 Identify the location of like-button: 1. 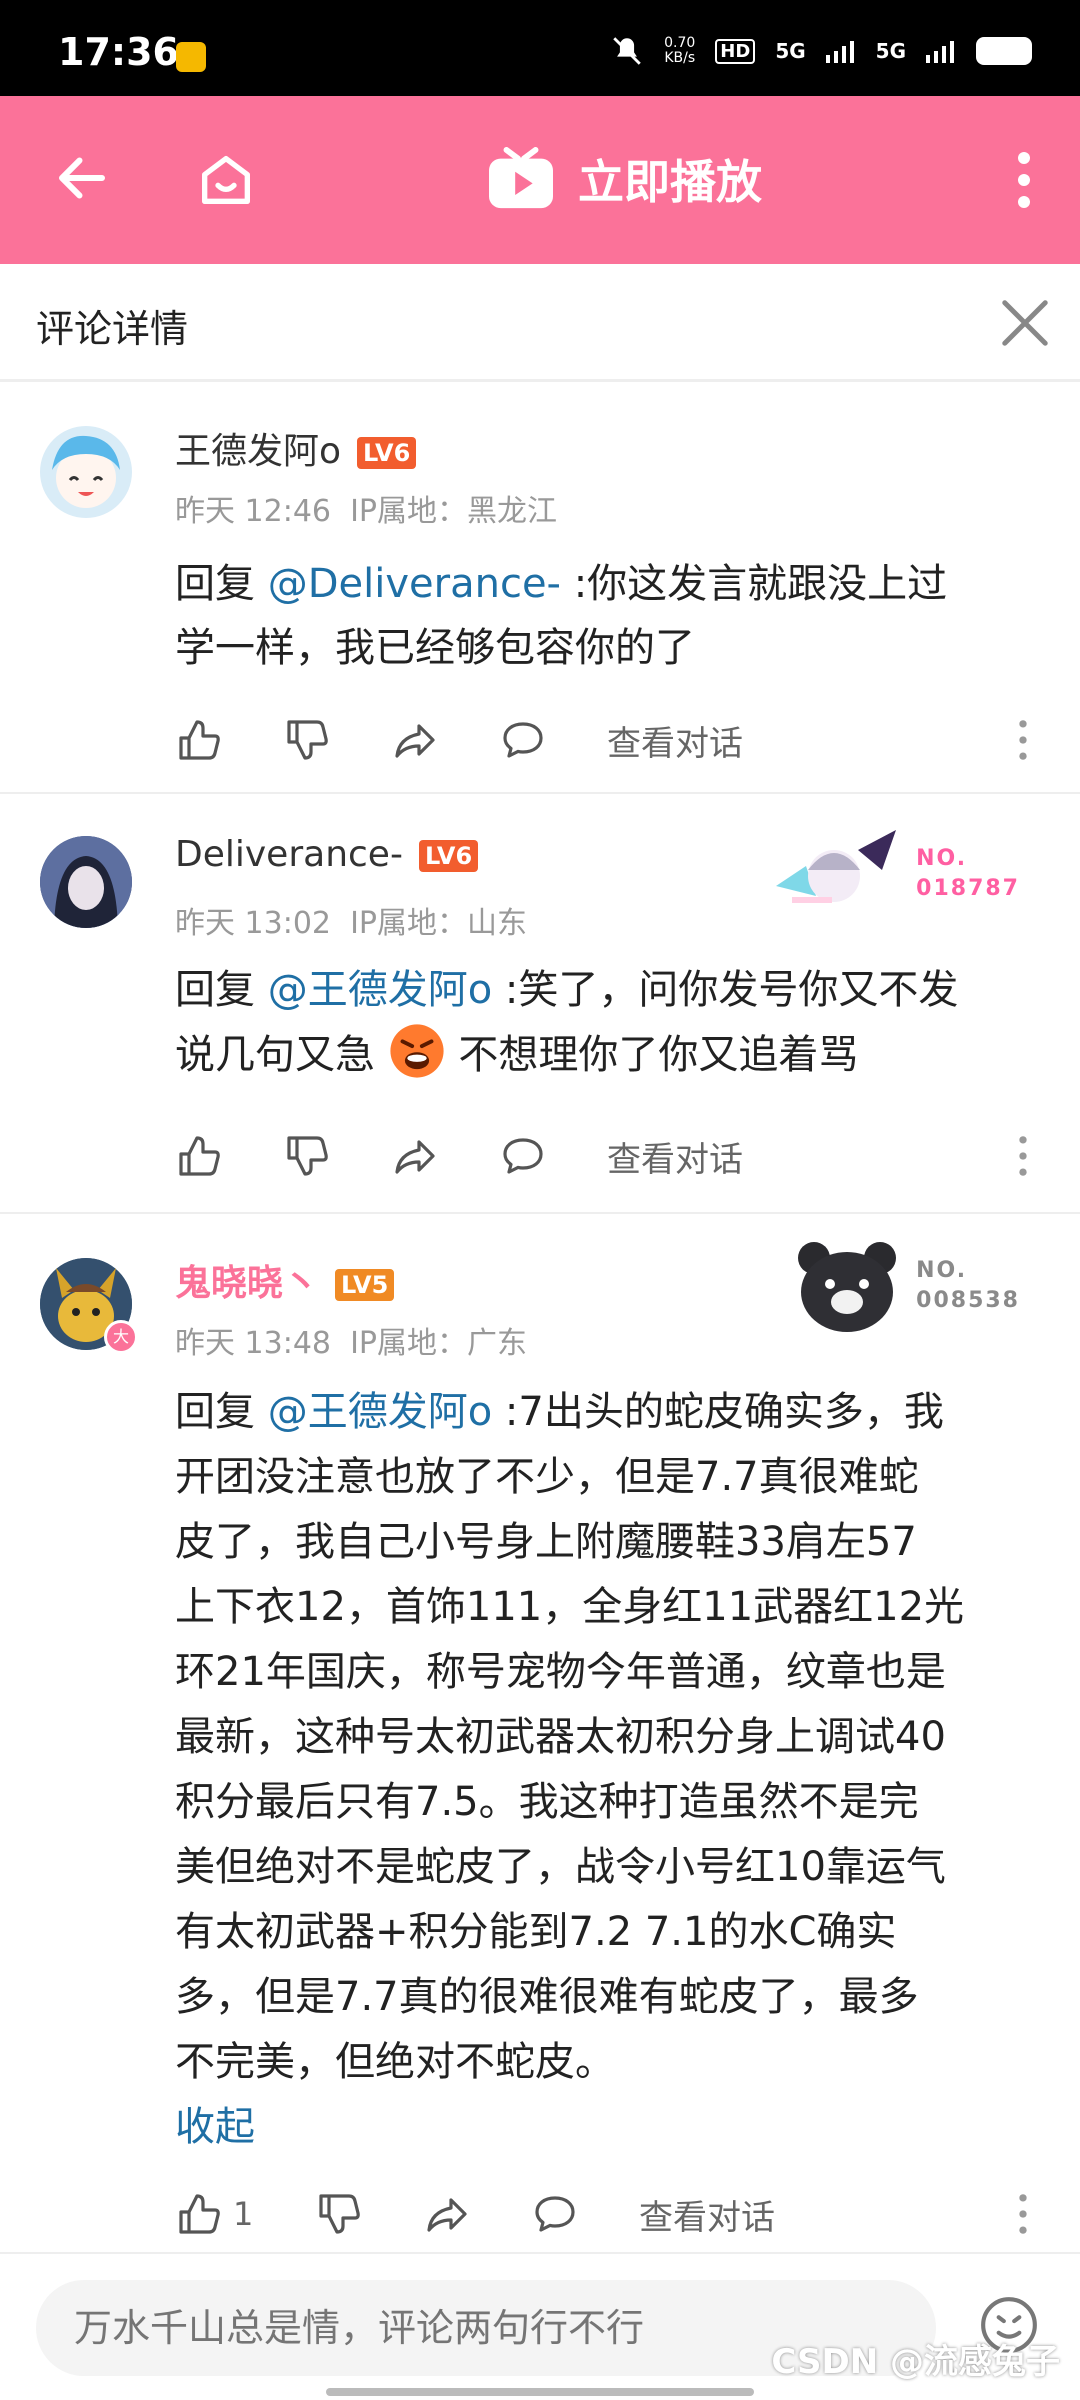
(245, 2214).